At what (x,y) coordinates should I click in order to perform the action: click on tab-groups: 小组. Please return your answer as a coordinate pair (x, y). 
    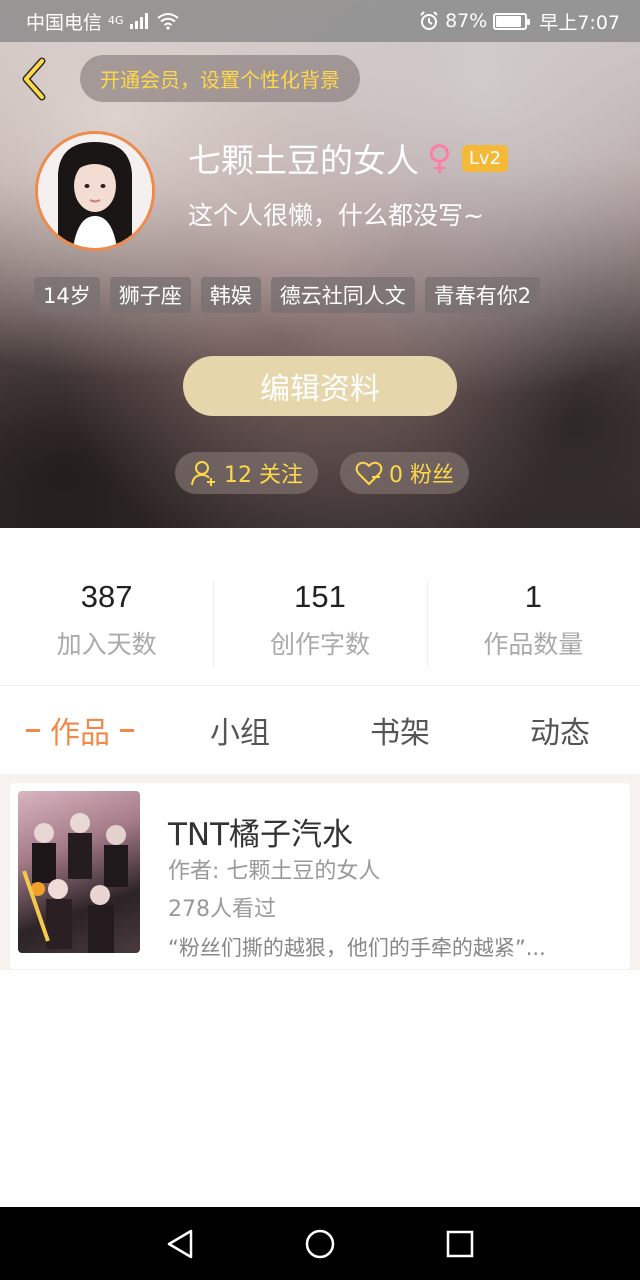
    Looking at the image, I should click on (240, 730).